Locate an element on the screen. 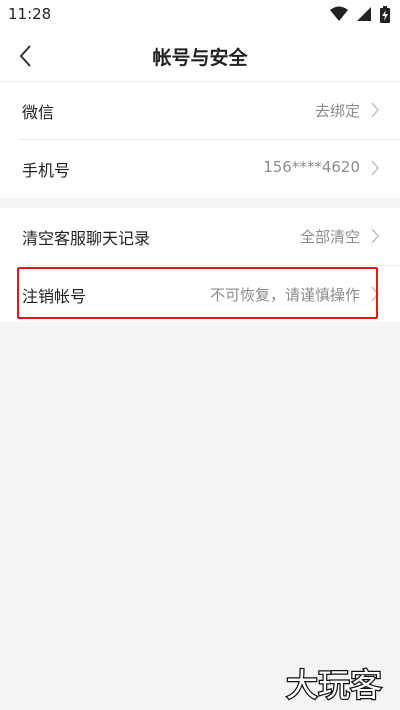  wechat-value: 去绑定 is located at coordinates (337, 111).